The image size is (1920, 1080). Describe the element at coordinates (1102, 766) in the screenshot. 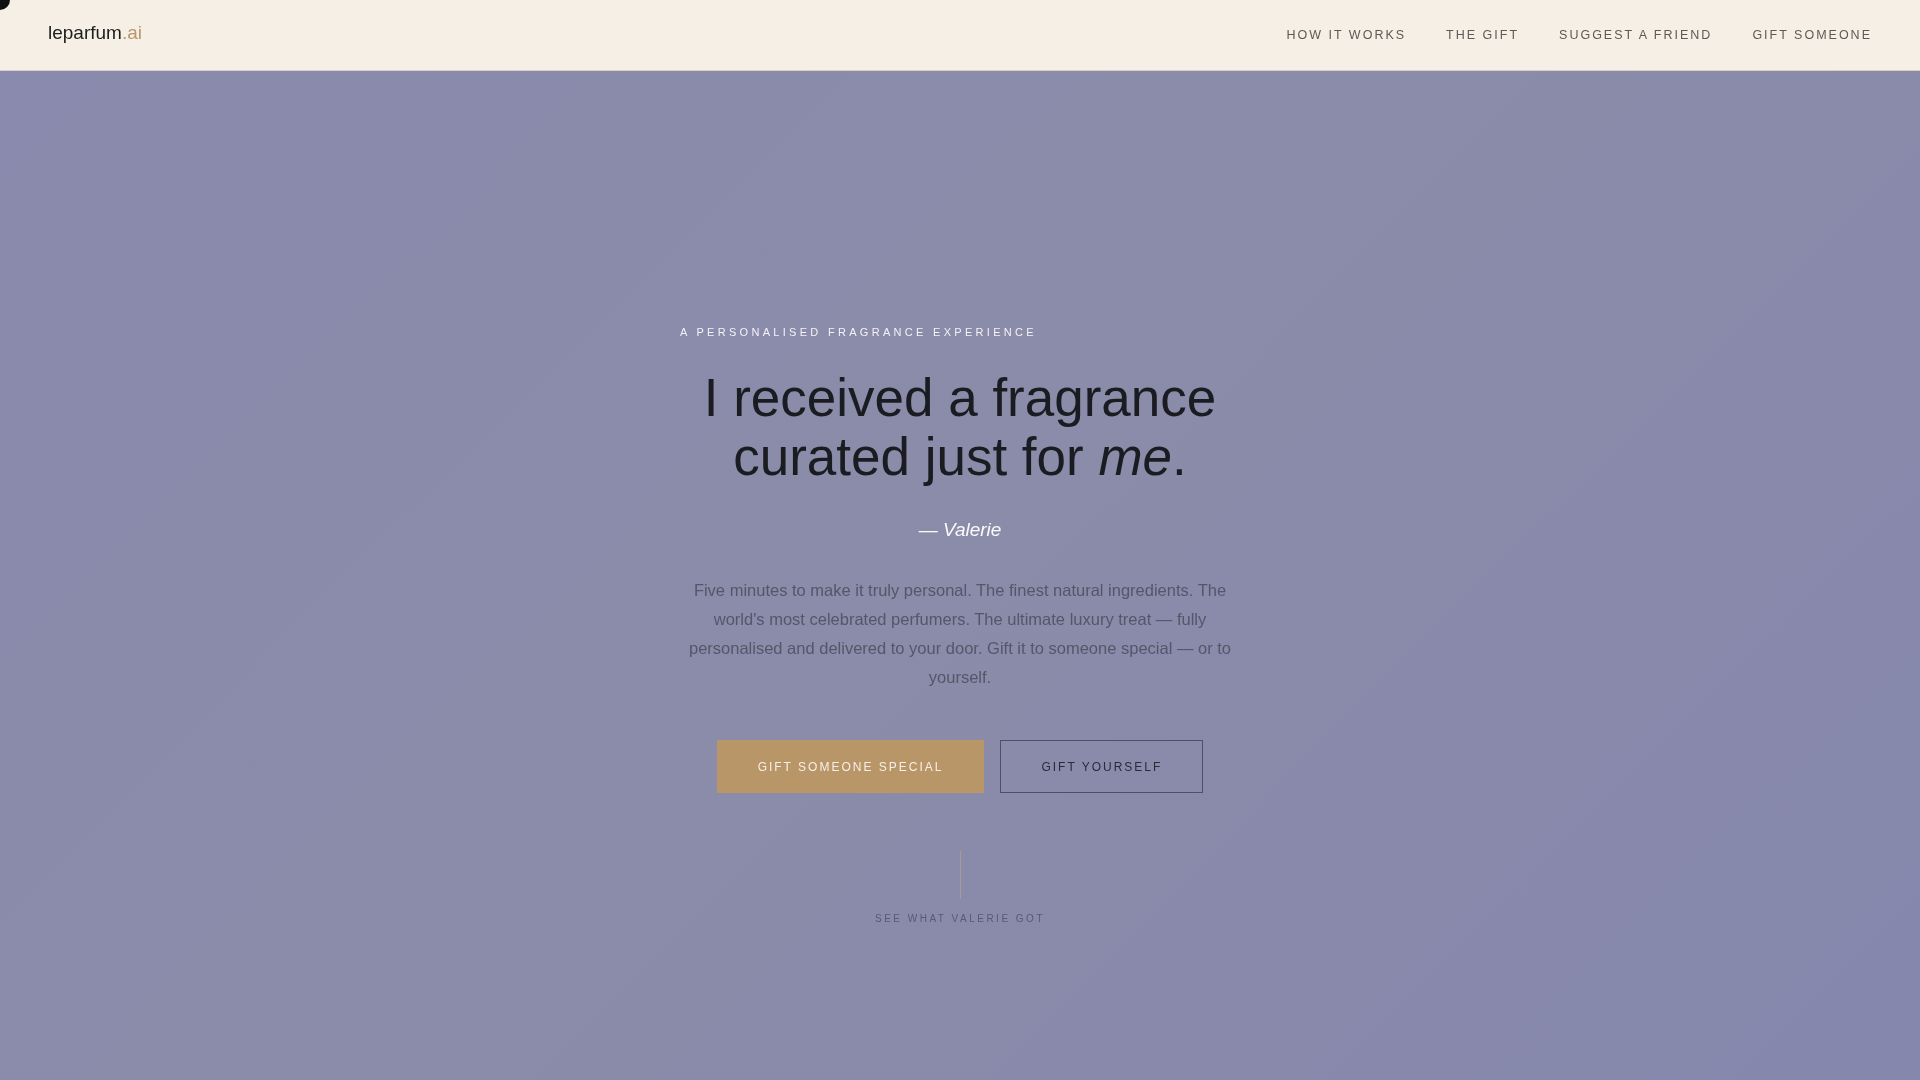

I see `gift-yourself-button: GIFT YOURSELF` at that location.